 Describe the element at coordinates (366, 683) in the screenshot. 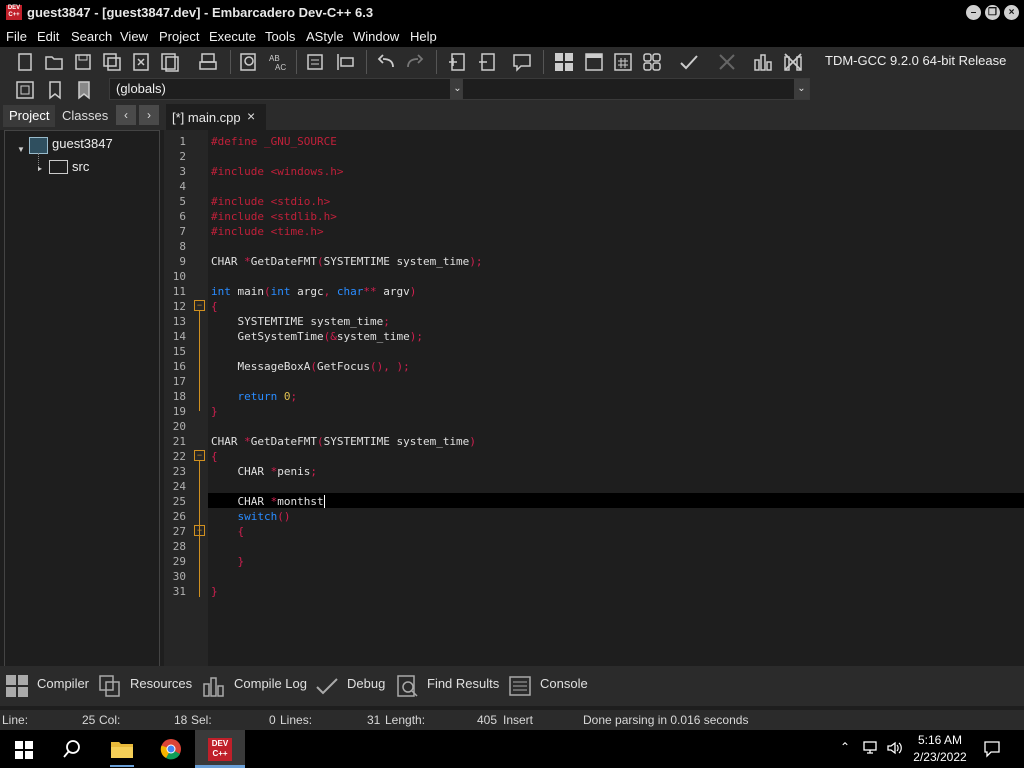

I see `tab-debug: Debug` at that location.